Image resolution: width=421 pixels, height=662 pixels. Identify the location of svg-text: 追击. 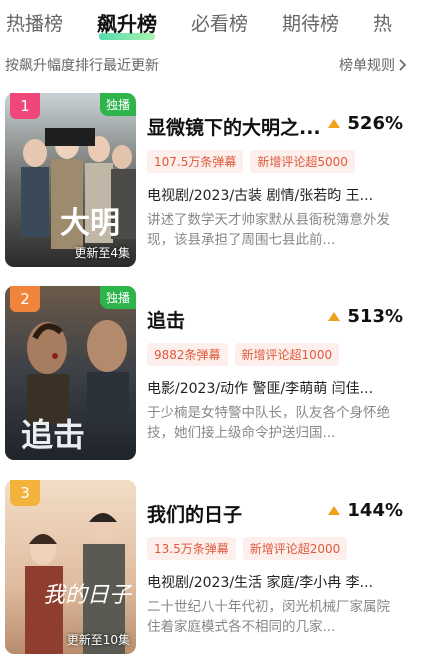
(53, 435).